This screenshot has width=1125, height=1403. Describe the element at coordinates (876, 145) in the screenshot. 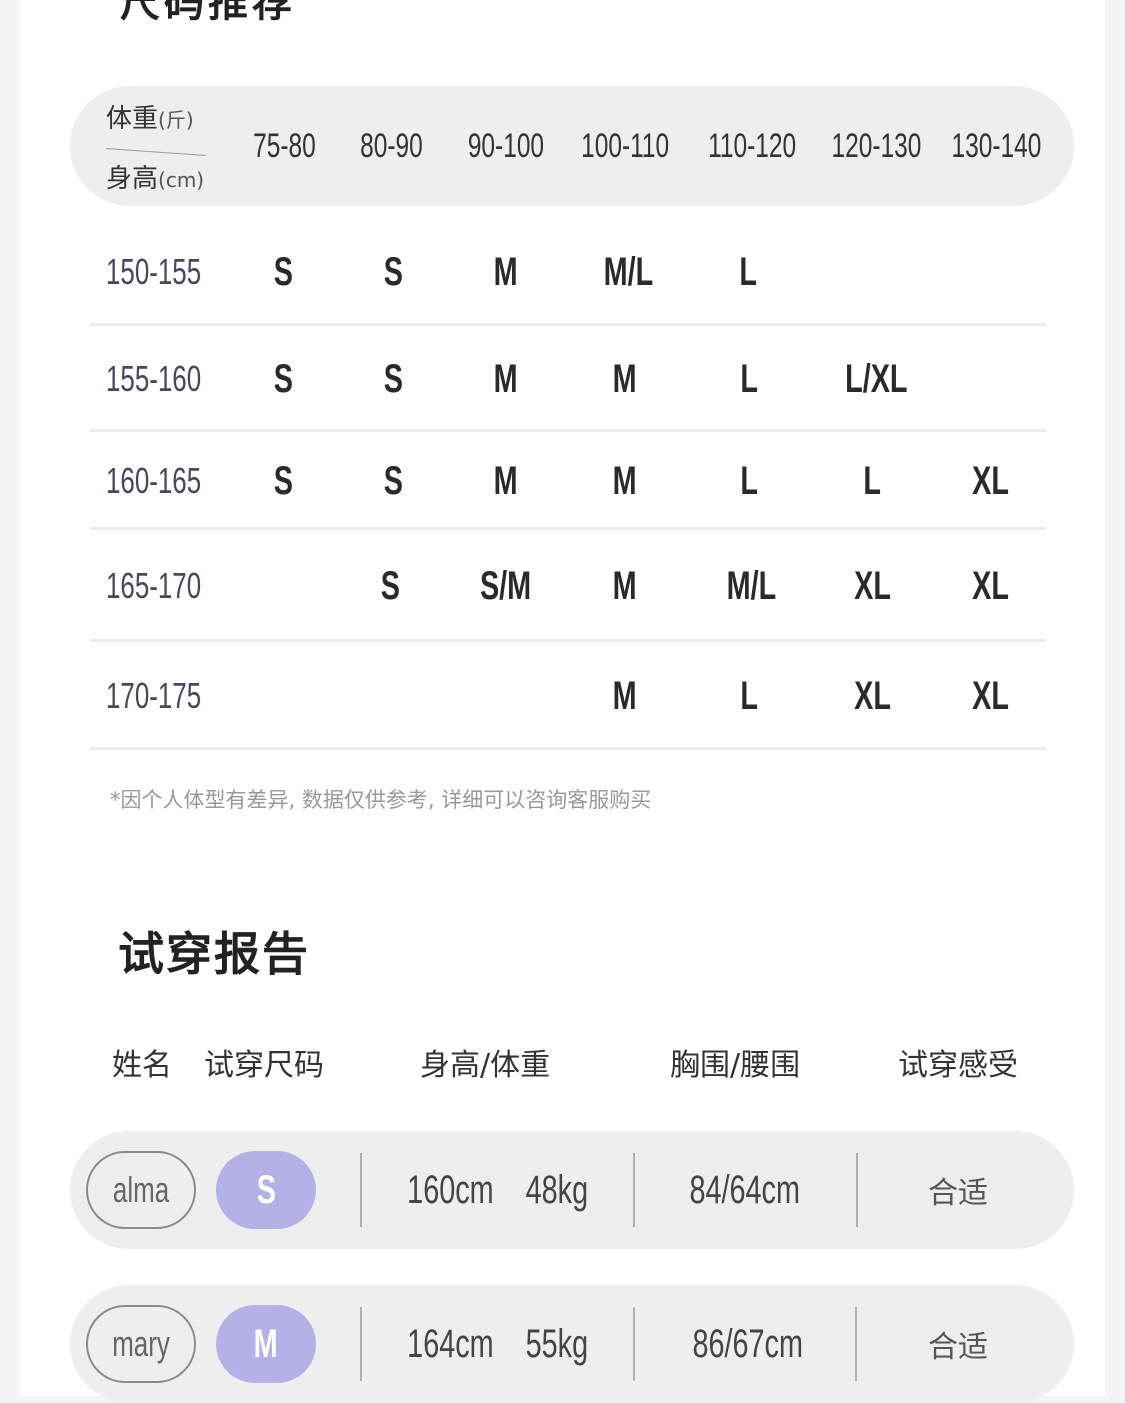

I see `weight-column-header: 120-130` at that location.